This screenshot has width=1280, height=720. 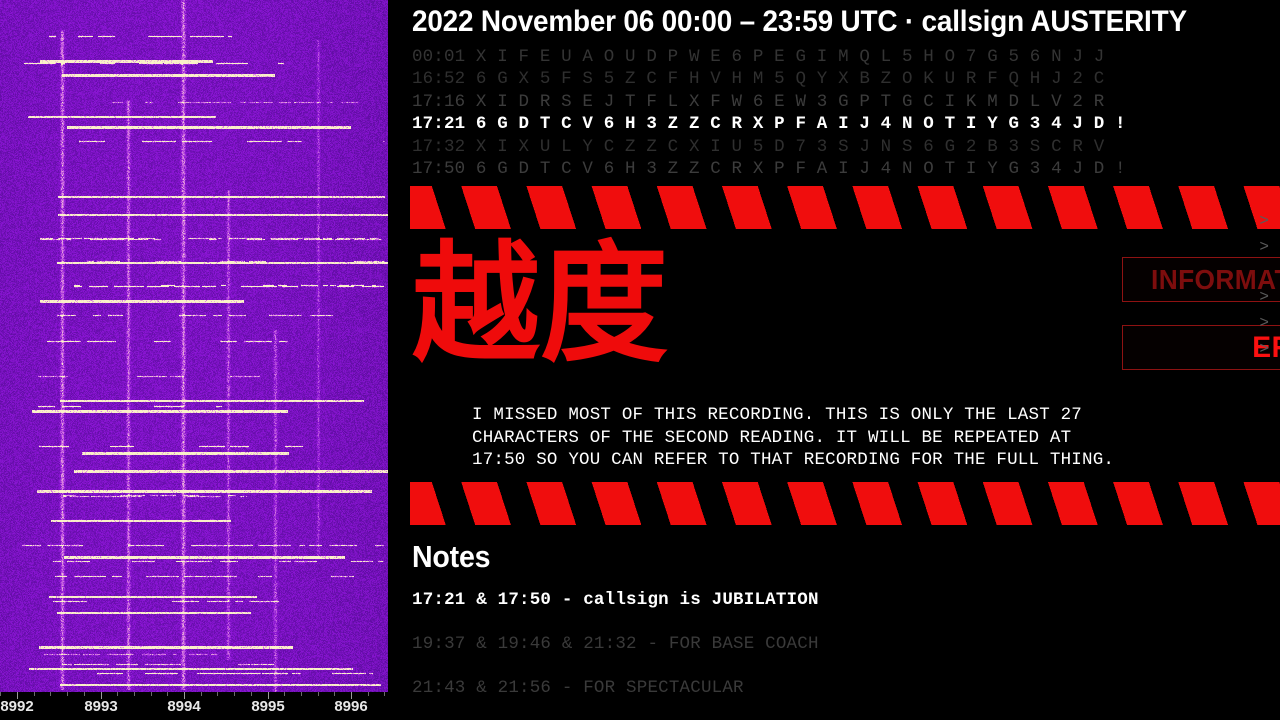 I want to click on kanji-alert-glyphs: 越度, so click(x=540, y=305).